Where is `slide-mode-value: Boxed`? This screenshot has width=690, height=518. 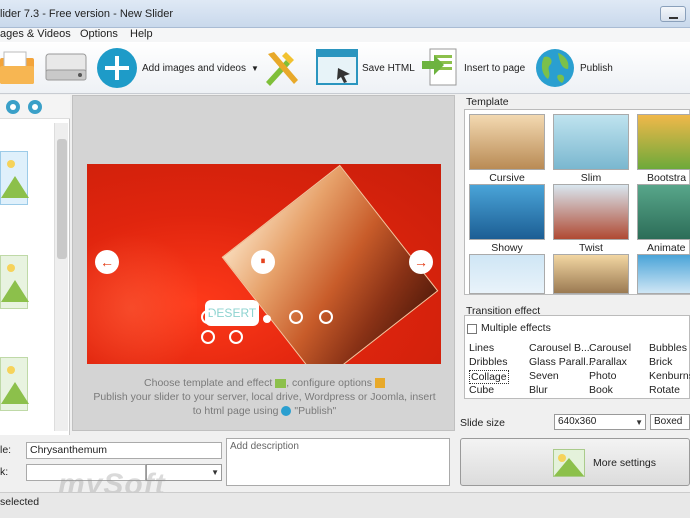 slide-mode-value: Boxed is located at coordinates (668, 421).